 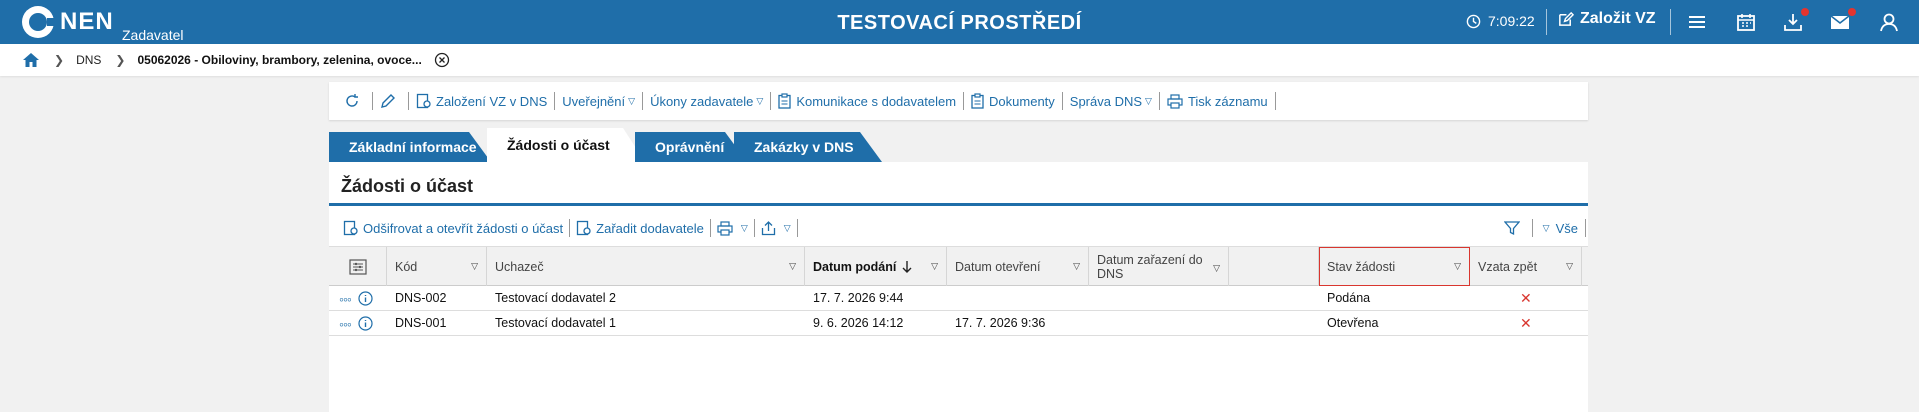 I want to click on column-header-submission-date: Datum podání ▽, so click(x=876, y=266).